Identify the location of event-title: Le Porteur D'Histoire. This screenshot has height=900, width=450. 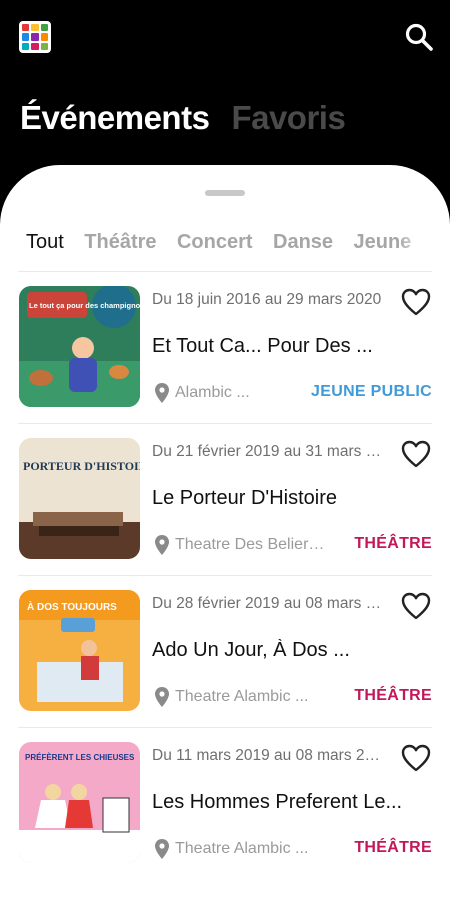
(244, 498).